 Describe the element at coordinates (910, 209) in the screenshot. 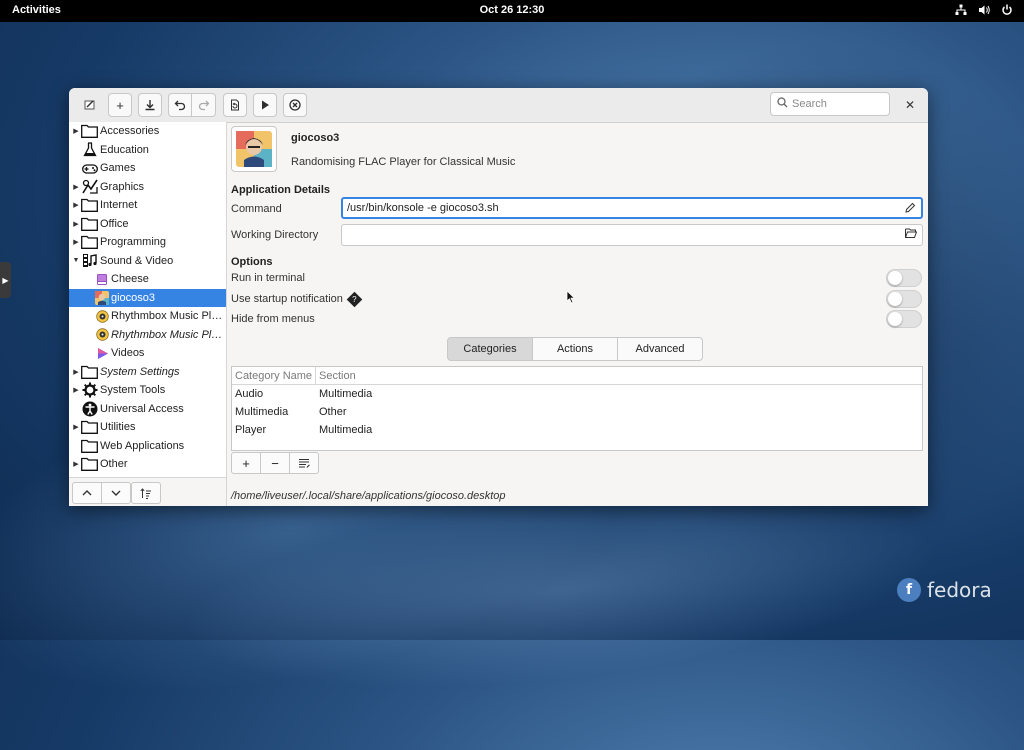

I see `edit-icon` at that location.